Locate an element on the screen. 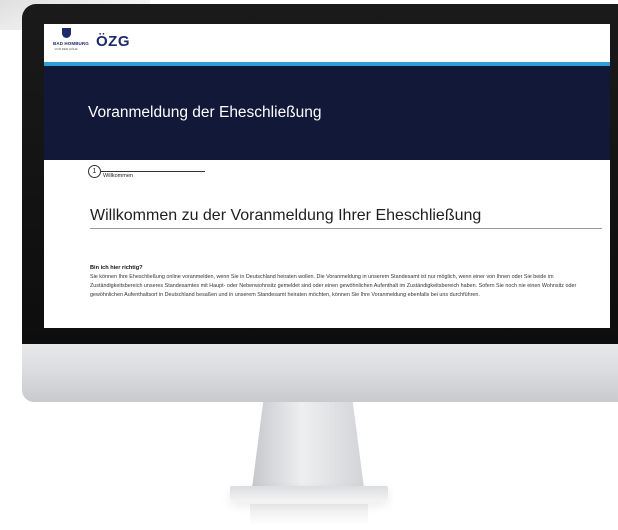 The width and height of the screenshot is (618, 530). logo-subtitle: VOR DER HÖHE is located at coordinates (66, 49).